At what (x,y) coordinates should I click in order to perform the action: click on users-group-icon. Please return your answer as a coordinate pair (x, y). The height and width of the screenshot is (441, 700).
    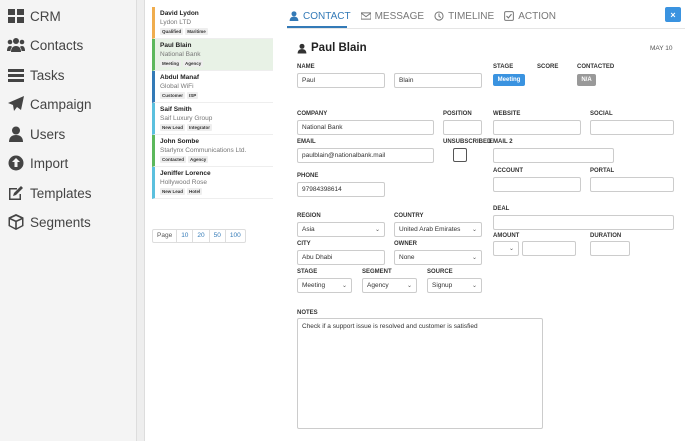
    Looking at the image, I should click on (16, 45).